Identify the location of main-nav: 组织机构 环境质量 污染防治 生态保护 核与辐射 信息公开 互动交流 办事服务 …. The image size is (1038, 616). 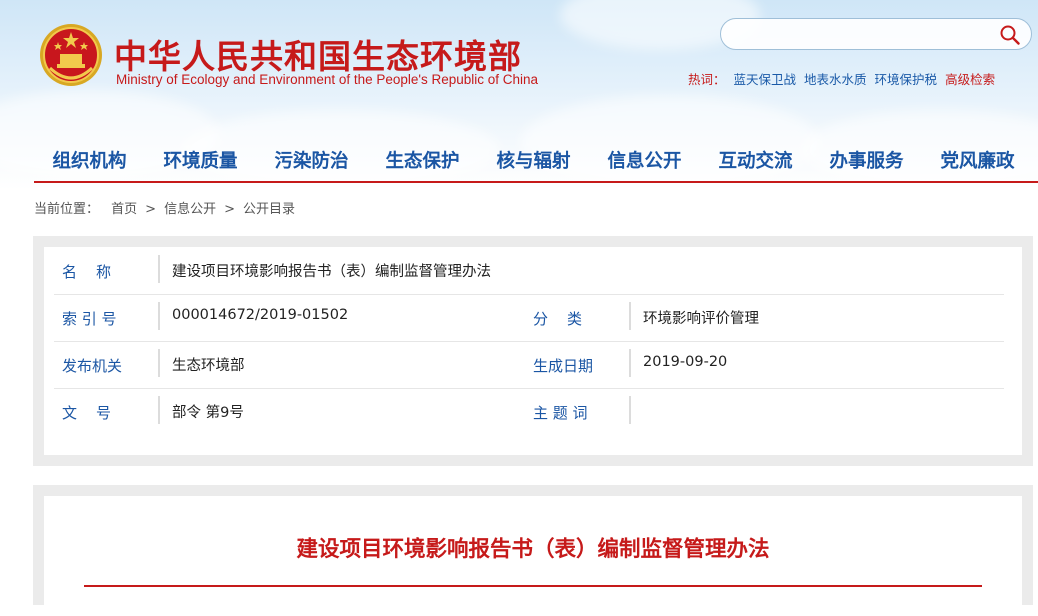
(536, 165).